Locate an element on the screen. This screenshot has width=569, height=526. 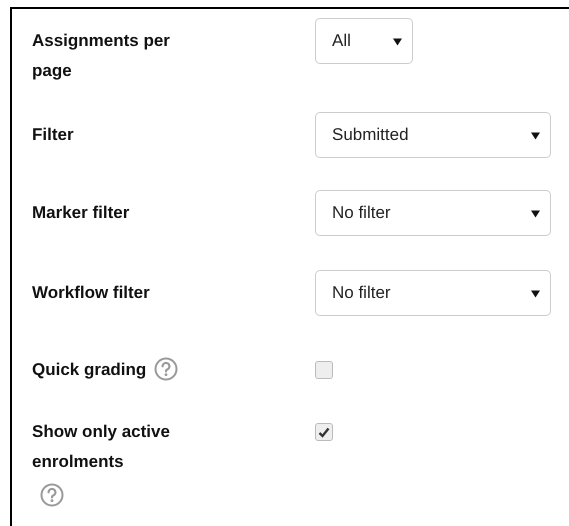
check-icon is located at coordinates (324, 432).